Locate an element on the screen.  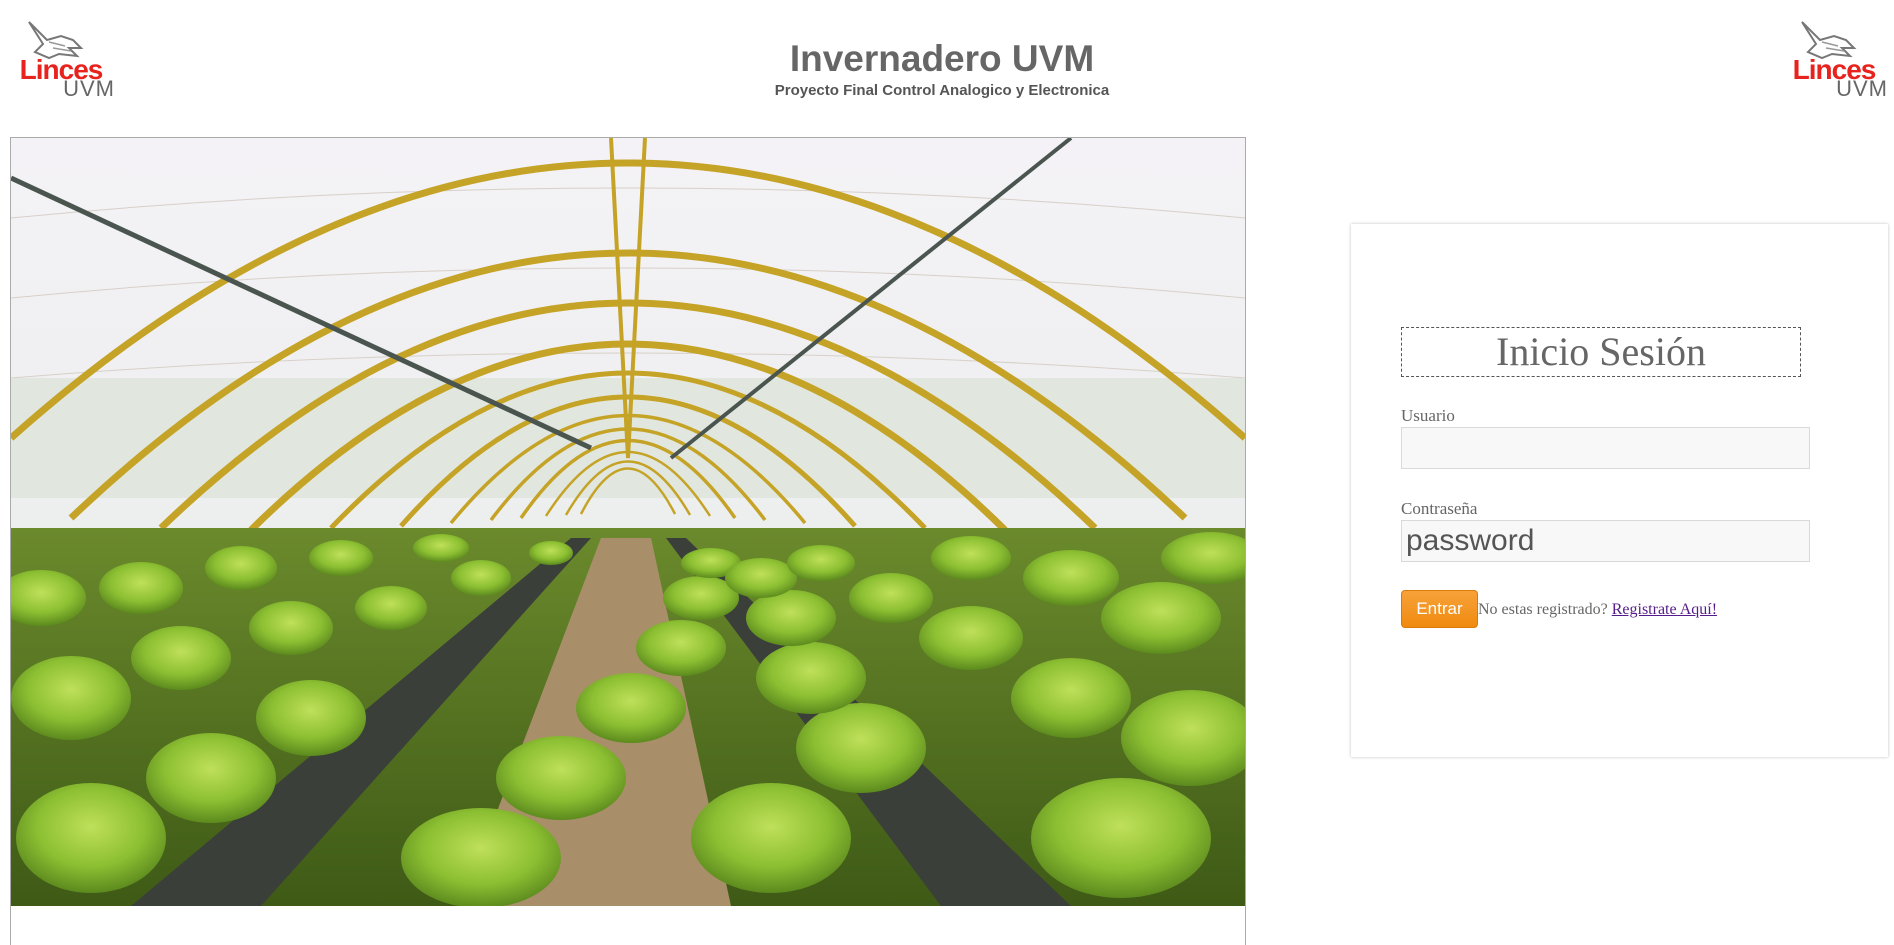
register-prompt: No estas registrado? is located at coordinates (1543, 609).